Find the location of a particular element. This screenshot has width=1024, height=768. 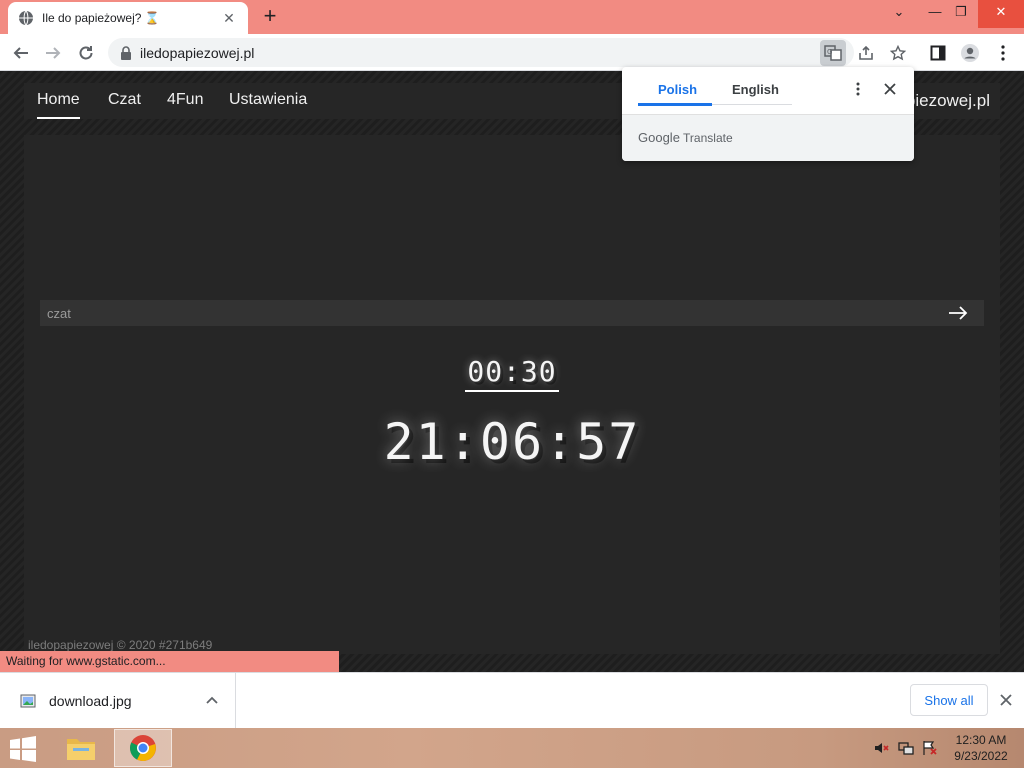

chat-bar is located at coordinates (512, 313).